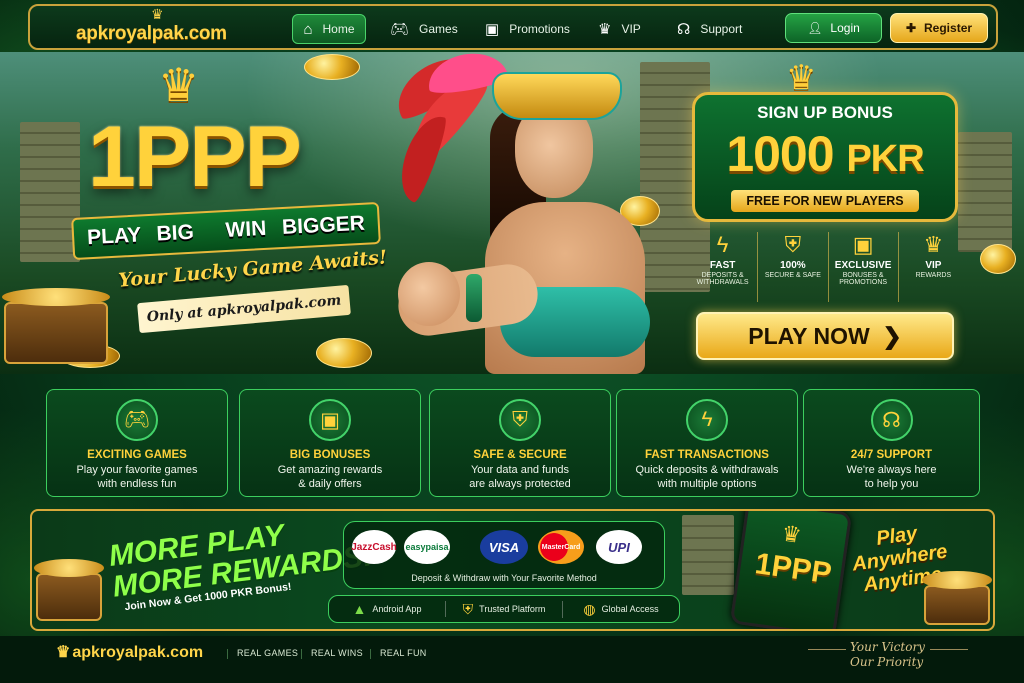 This screenshot has height=683, width=1024. What do you see at coordinates (398, 653) in the screenshot?
I see `footer-link-real-fun: REAL FUN` at bounding box center [398, 653].